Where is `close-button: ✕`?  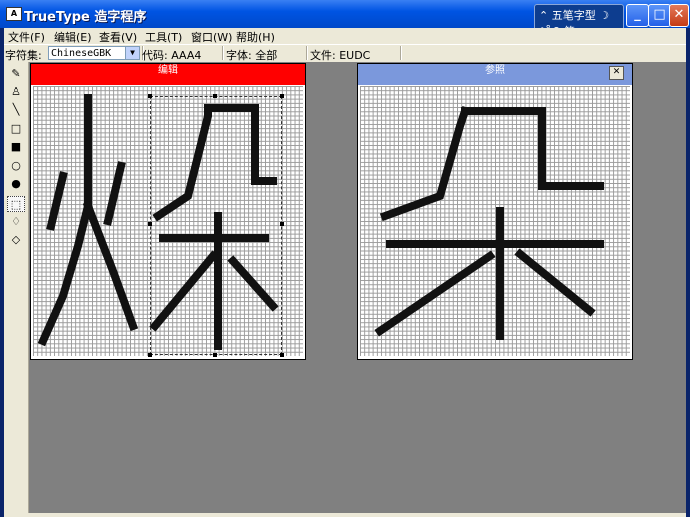 close-button: ✕ is located at coordinates (679, 15).